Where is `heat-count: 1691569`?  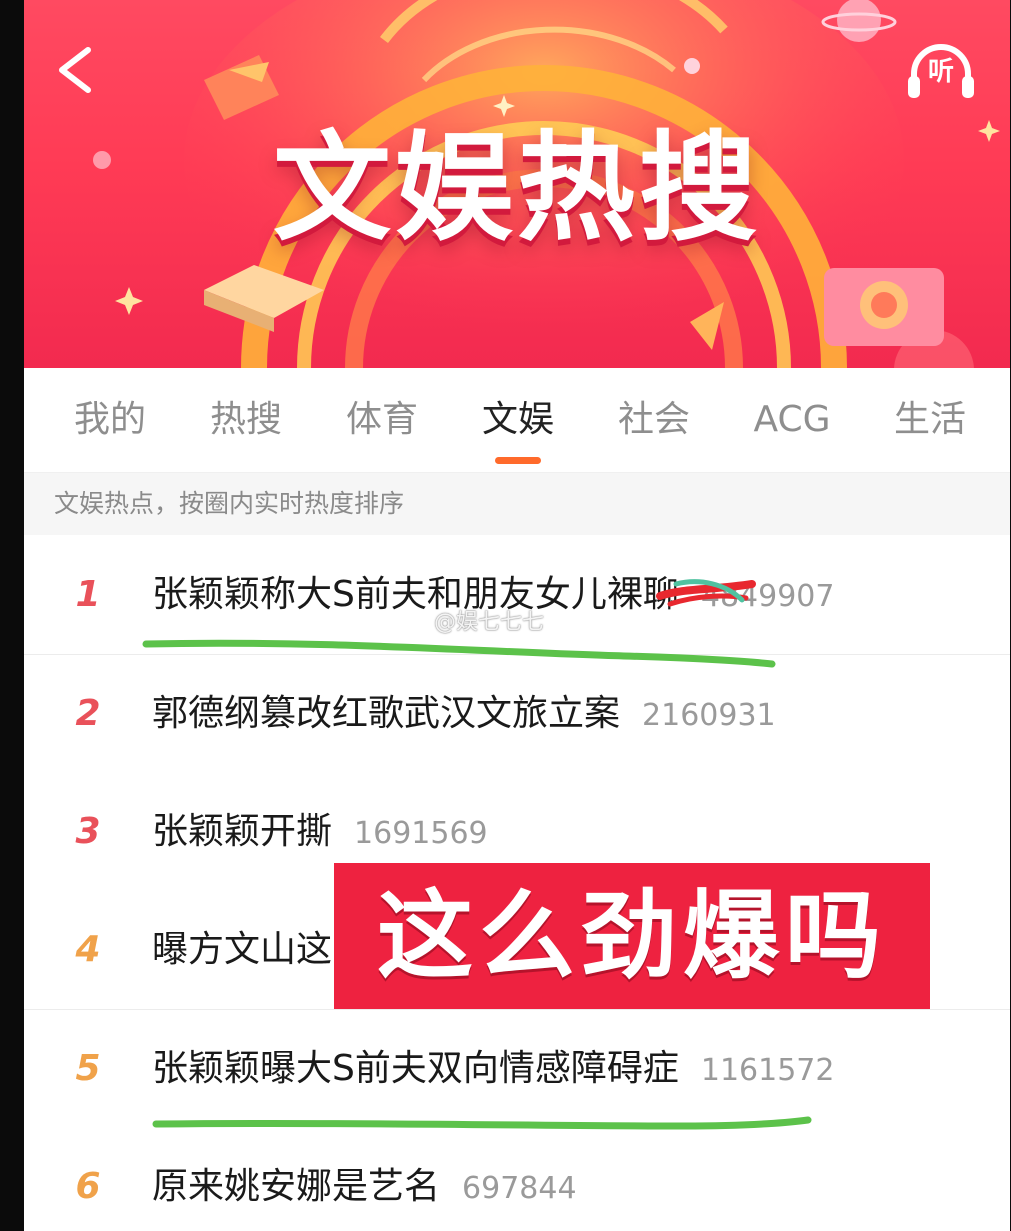
heat-count: 1691569 is located at coordinates (421, 833).